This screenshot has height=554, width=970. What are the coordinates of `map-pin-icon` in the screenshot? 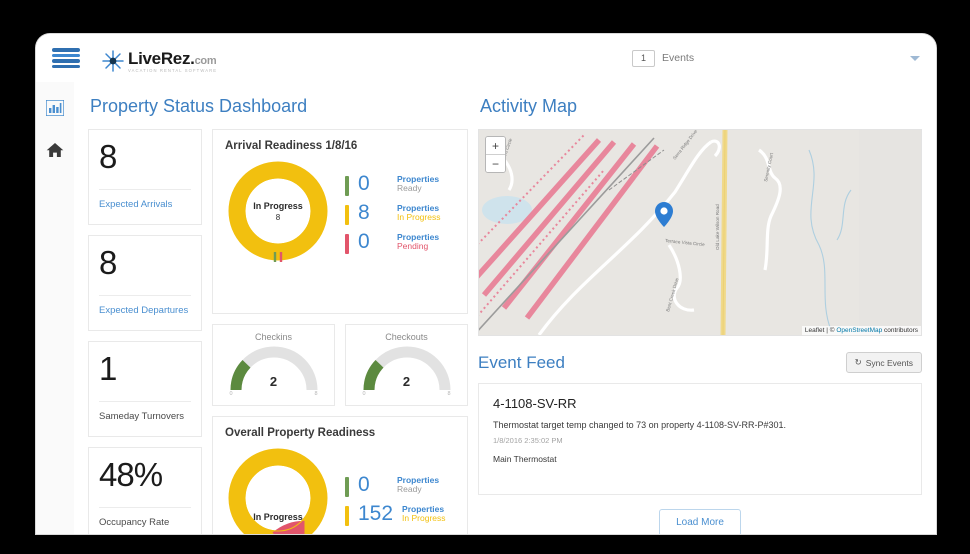 It's located at (664, 214).